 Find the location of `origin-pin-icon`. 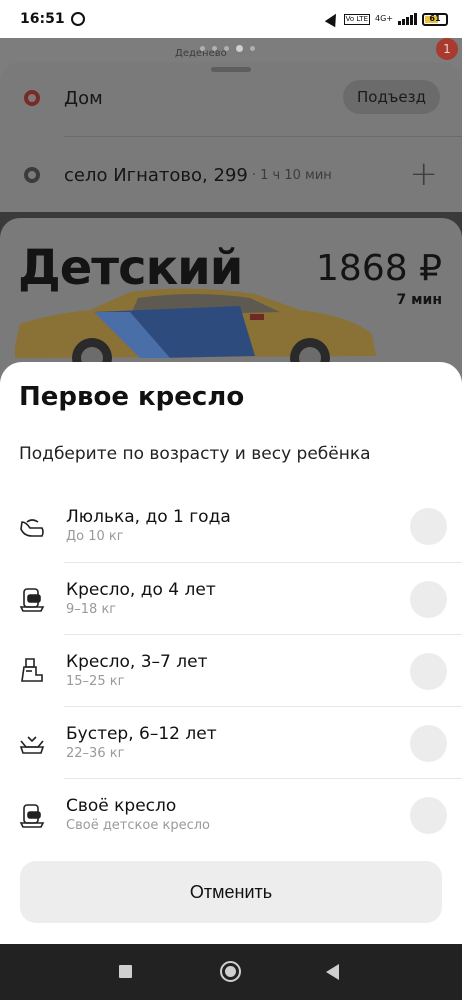

origin-pin-icon is located at coordinates (32, 98).